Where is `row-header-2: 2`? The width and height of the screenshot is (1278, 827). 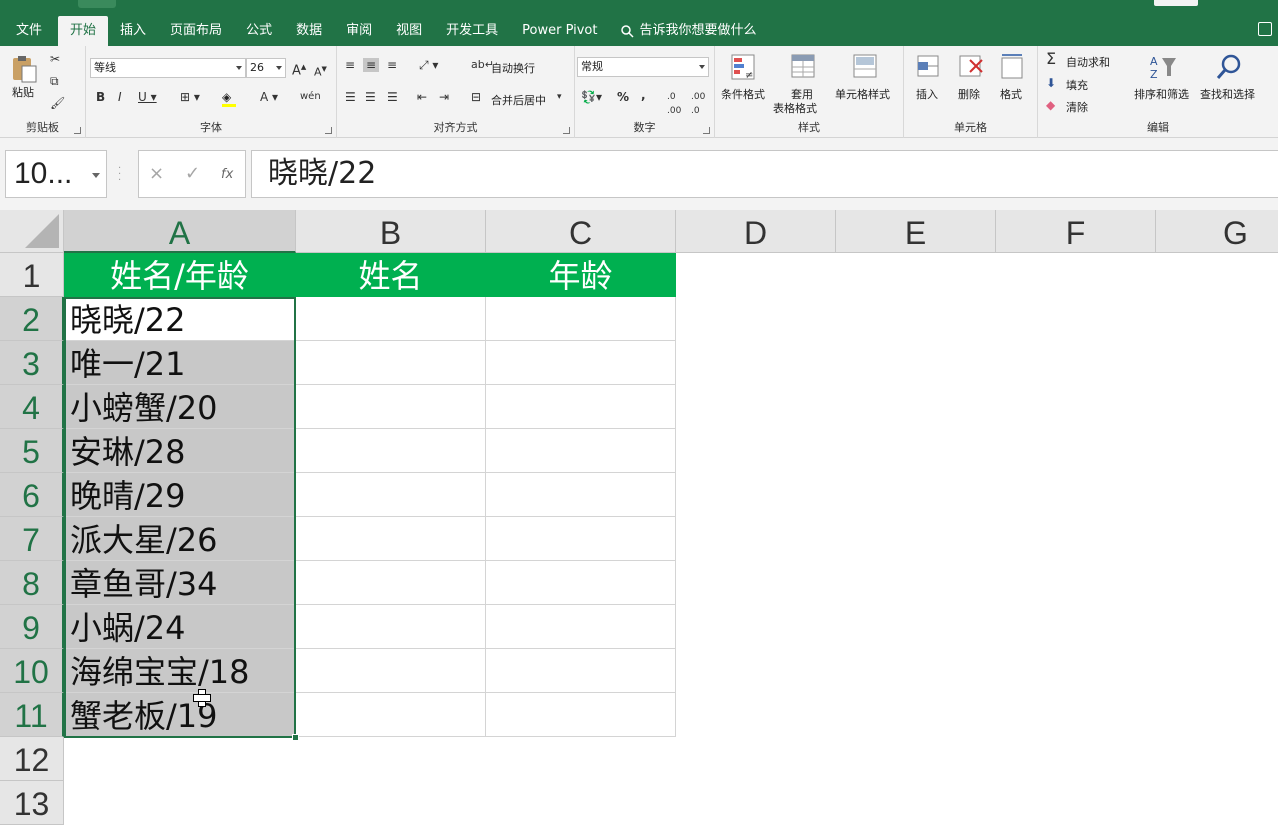 row-header-2: 2 is located at coordinates (32, 319).